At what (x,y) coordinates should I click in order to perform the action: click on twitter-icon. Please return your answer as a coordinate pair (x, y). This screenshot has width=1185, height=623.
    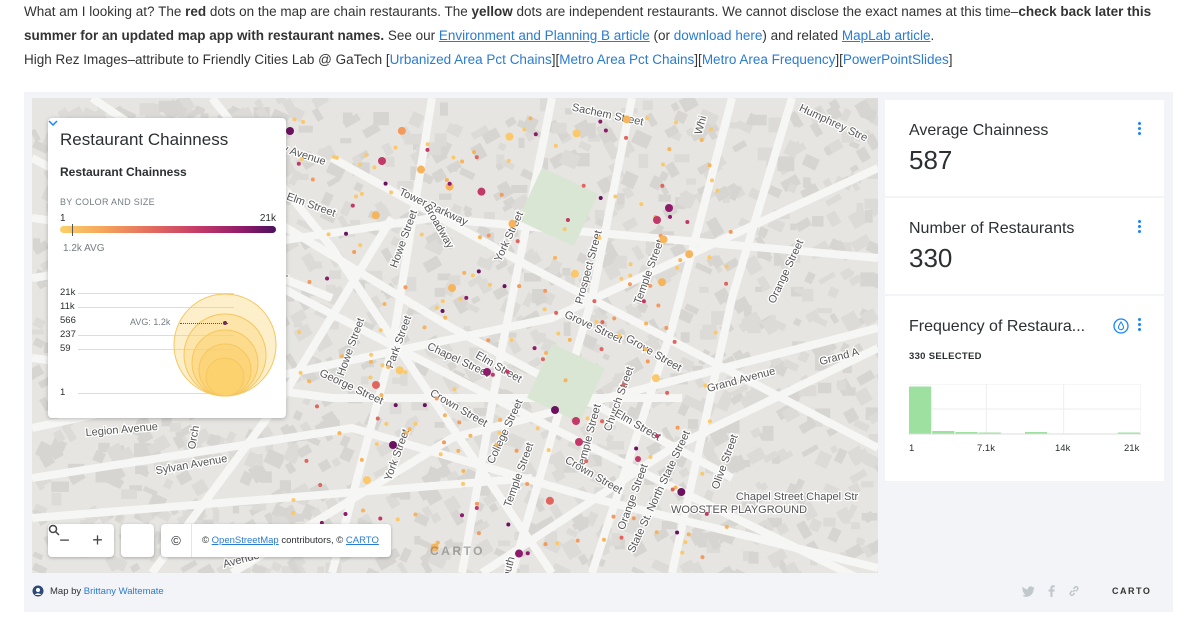
    Looking at the image, I should click on (1028, 591).